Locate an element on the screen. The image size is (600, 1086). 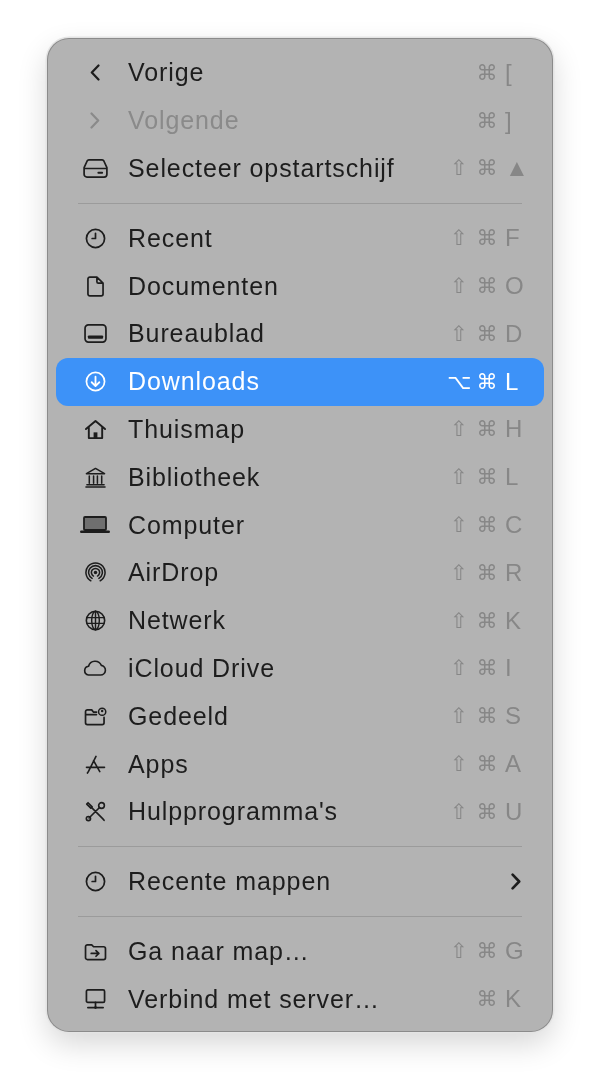
house-icon is located at coordinates (95, 429).